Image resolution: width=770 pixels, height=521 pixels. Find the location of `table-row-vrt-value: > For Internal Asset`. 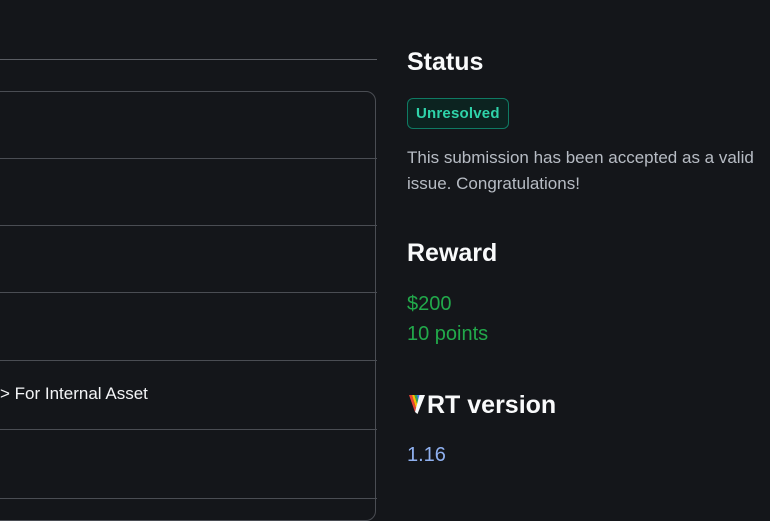

table-row-vrt-value: > For Internal Asset is located at coordinates (74, 393).